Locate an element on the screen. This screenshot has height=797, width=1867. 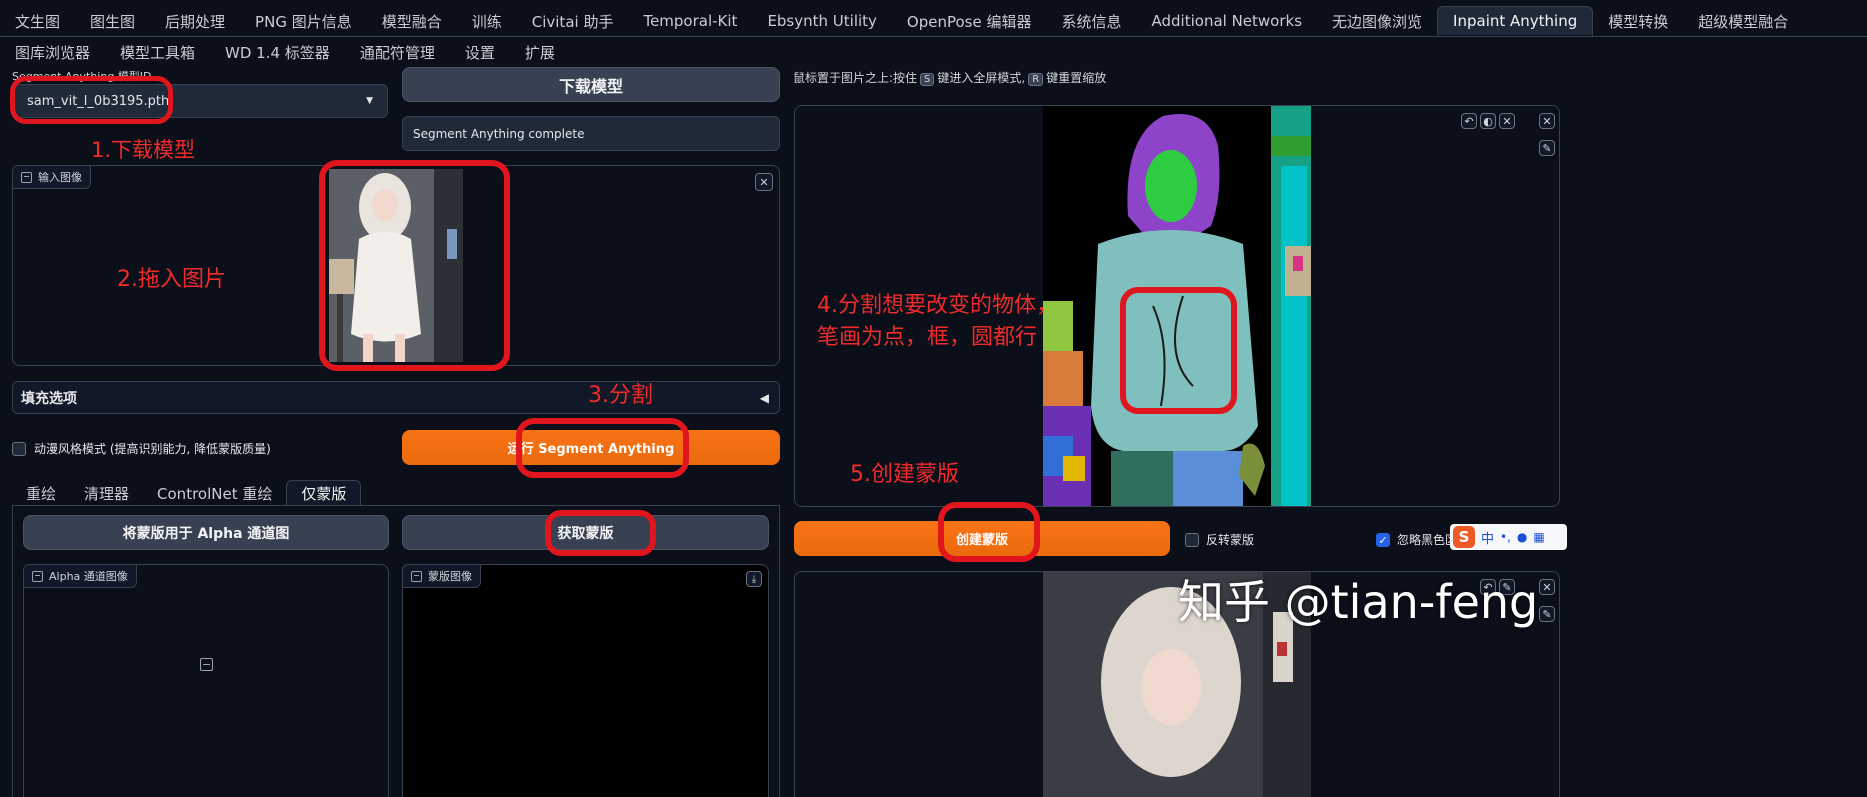
tab-1: 图生图 is located at coordinates (112, 21).